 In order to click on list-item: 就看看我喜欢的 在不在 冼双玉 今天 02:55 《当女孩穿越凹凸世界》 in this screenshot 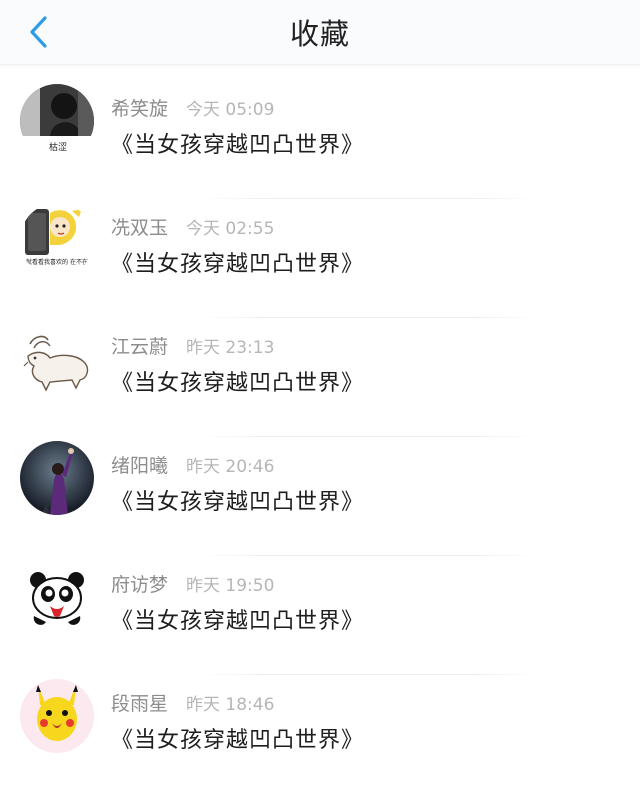, I will do `click(320, 258)`.